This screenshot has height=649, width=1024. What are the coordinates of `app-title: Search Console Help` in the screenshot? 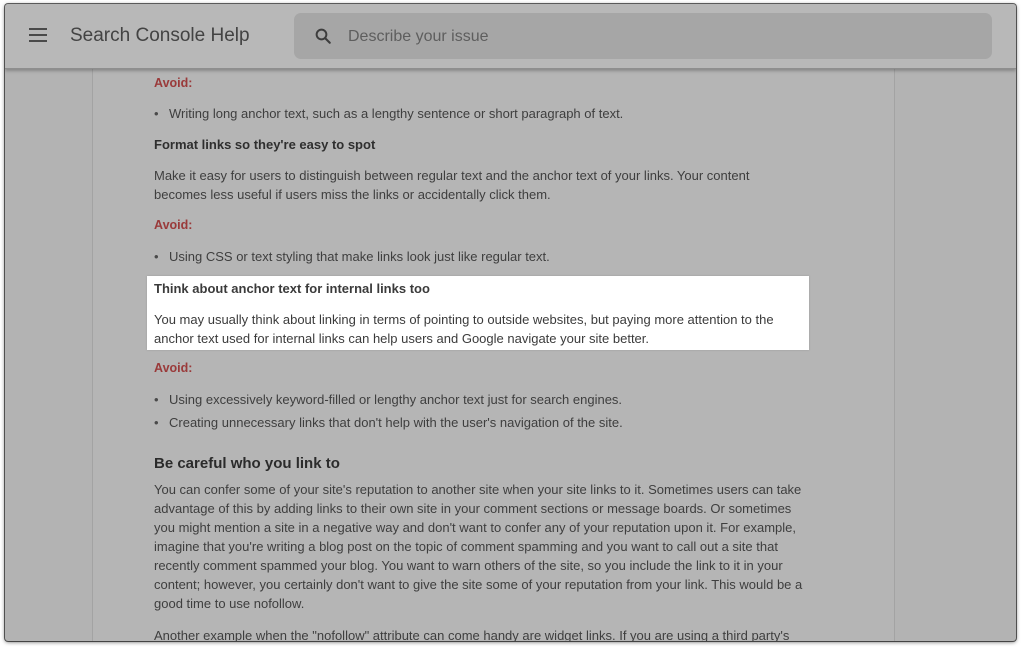 It's located at (160, 36).